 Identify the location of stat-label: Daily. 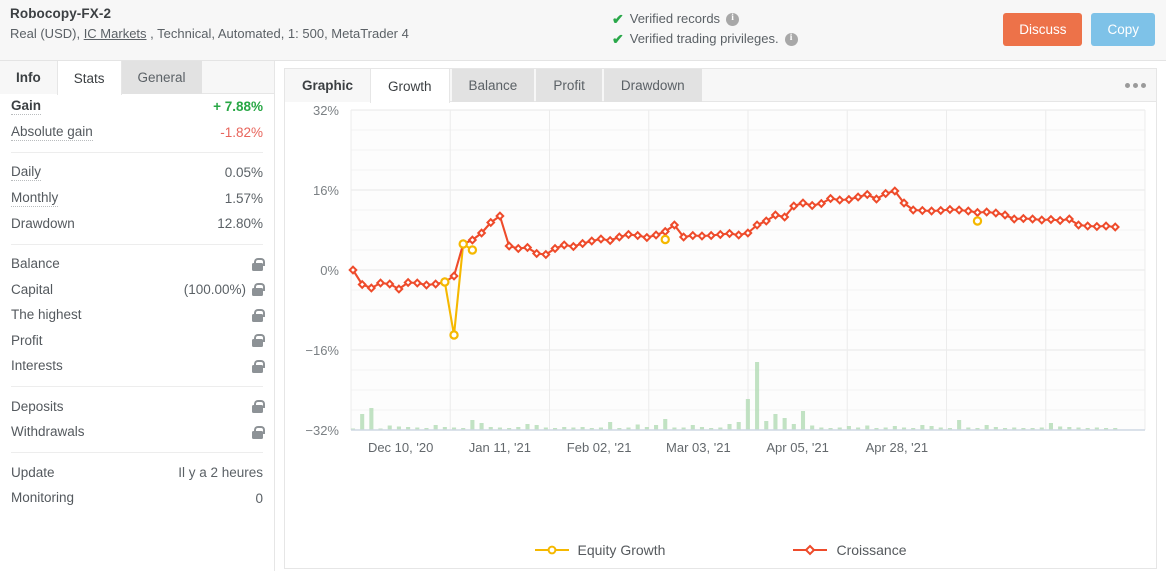
(26, 173).